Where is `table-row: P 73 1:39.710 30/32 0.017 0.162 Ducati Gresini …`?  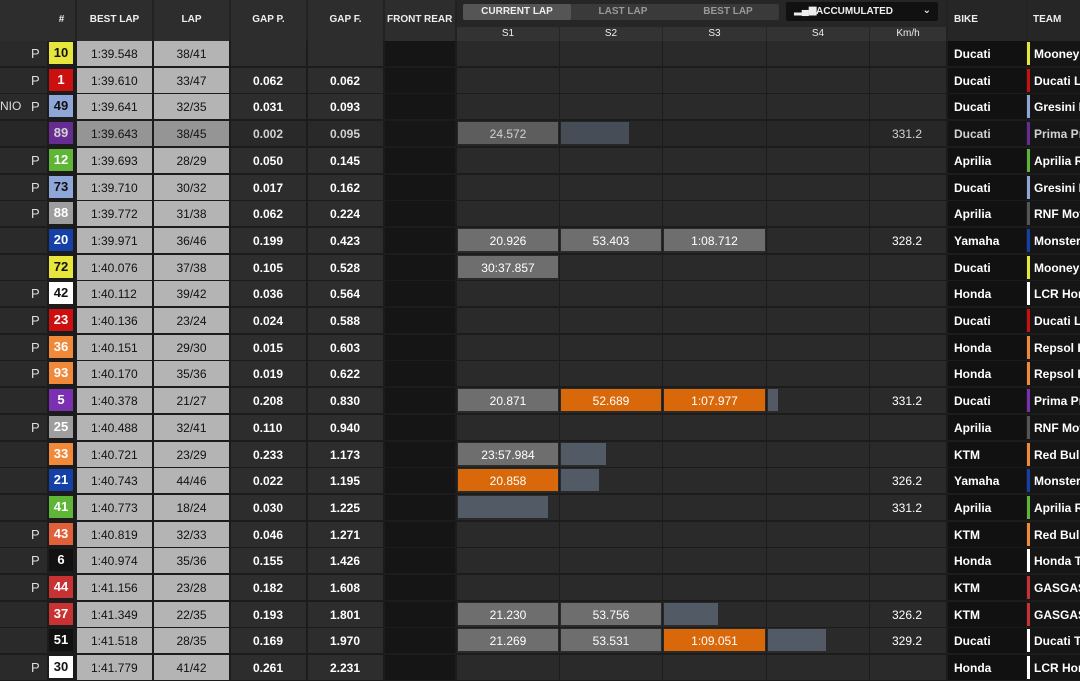 table-row: P 73 1:39.710 30/32 0.017 0.162 Ducati Gresini … is located at coordinates (540, 187).